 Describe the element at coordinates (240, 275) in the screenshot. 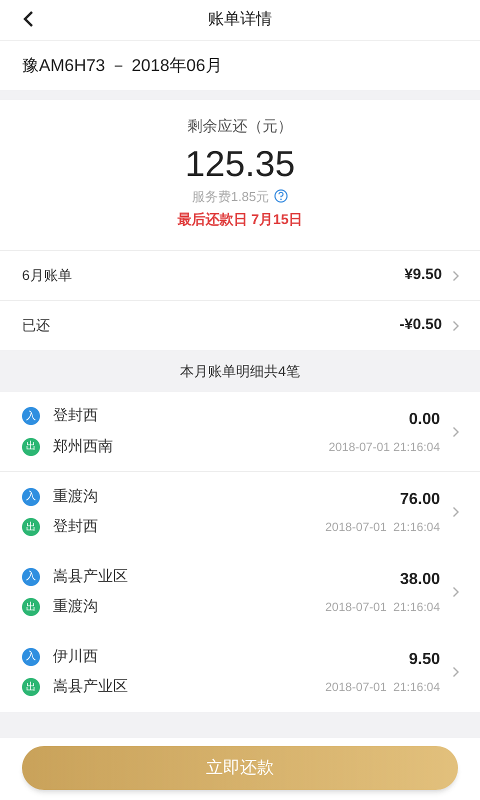

I see `bill-row: 6月账单 ¥9.50` at that location.